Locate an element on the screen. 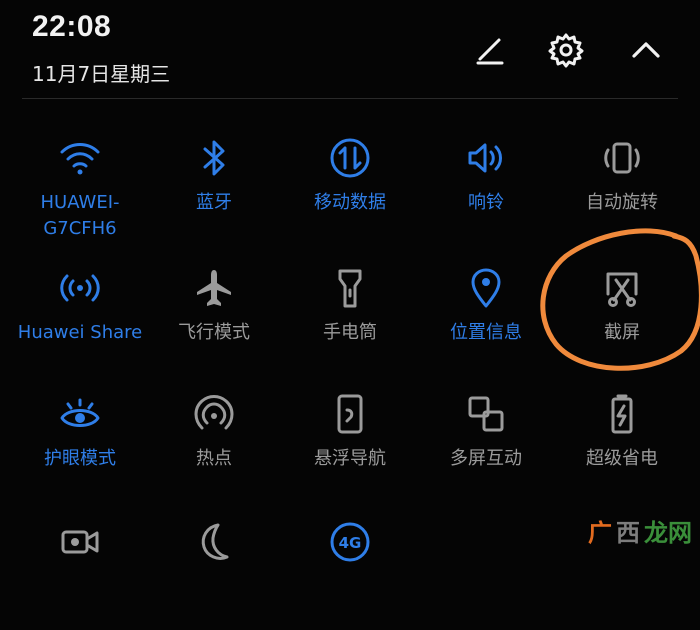 This screenshot has width=700, height=630. tile-label: 截屏 is located at coordinates (622, 332).